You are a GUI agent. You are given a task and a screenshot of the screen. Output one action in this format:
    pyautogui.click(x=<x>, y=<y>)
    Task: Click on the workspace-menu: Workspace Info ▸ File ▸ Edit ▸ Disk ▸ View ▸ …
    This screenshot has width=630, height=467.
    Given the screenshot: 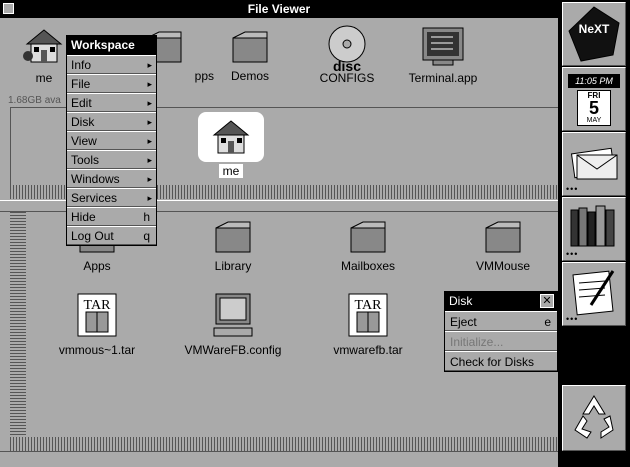 What is the action you would take?
    pyautogui.click(x=111, y=140)
    